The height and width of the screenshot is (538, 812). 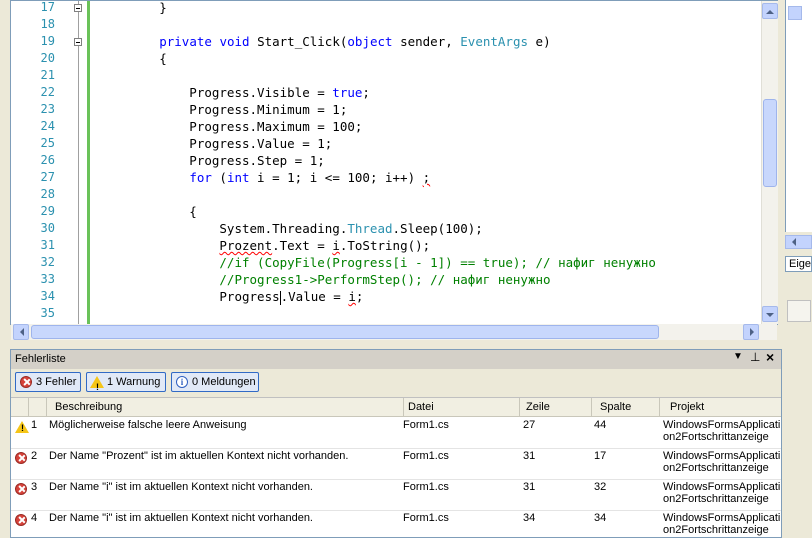 I want to click on code-token: Progress.Step = 1;, so click(x=212, y=160).